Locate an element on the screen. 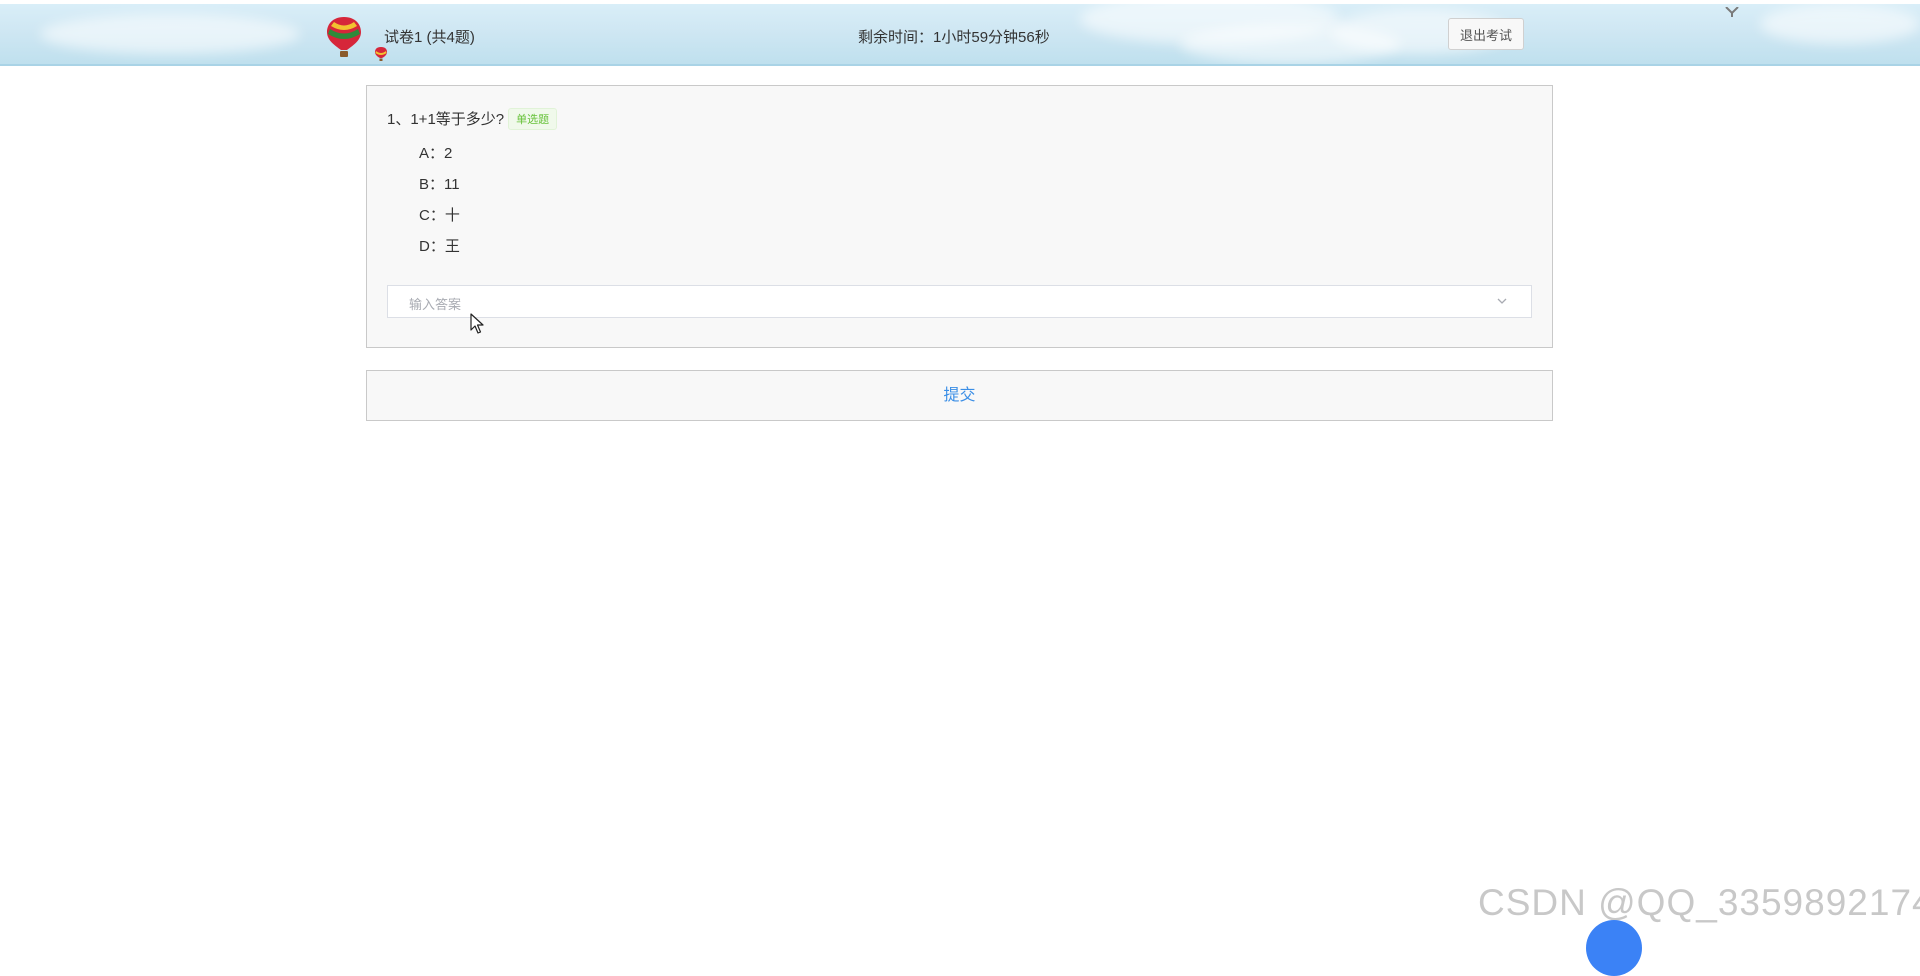 This screenshot has width=1920, height=976. answer-placeholder: 输入答案 is located at coordinates (435, 304).